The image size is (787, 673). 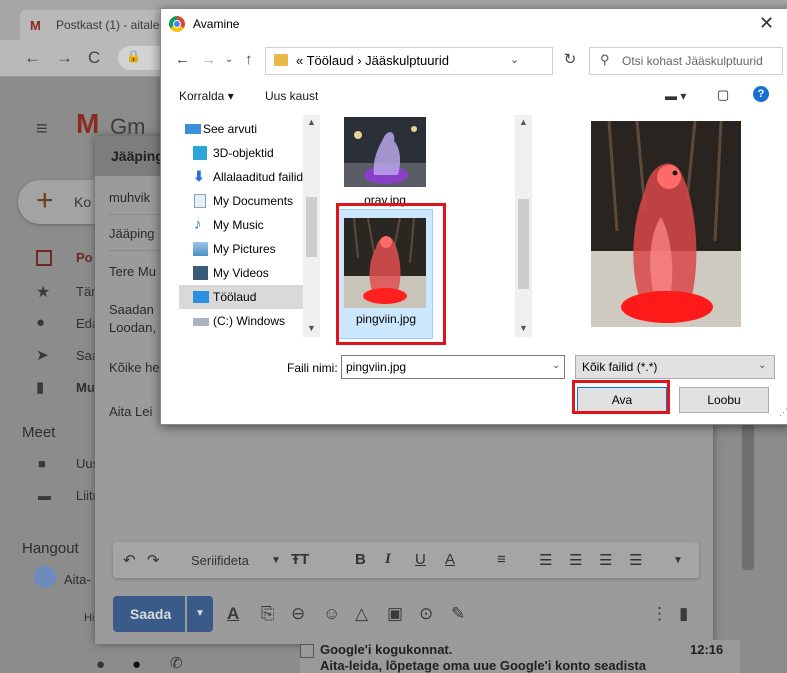 I want to click on file-type-value: Kõik failid (*.*), so click(x=620, y=367).